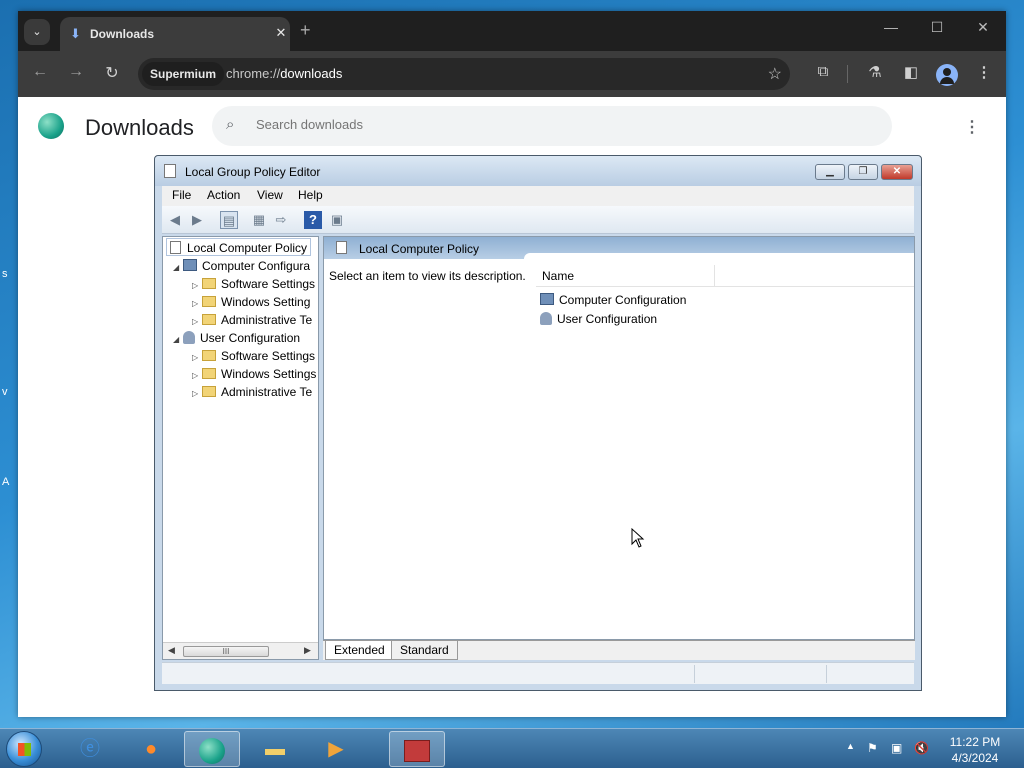  Describe the element at coordinates (226, 651) in the screenshot. I see `scroll-thumb: III` at that location.